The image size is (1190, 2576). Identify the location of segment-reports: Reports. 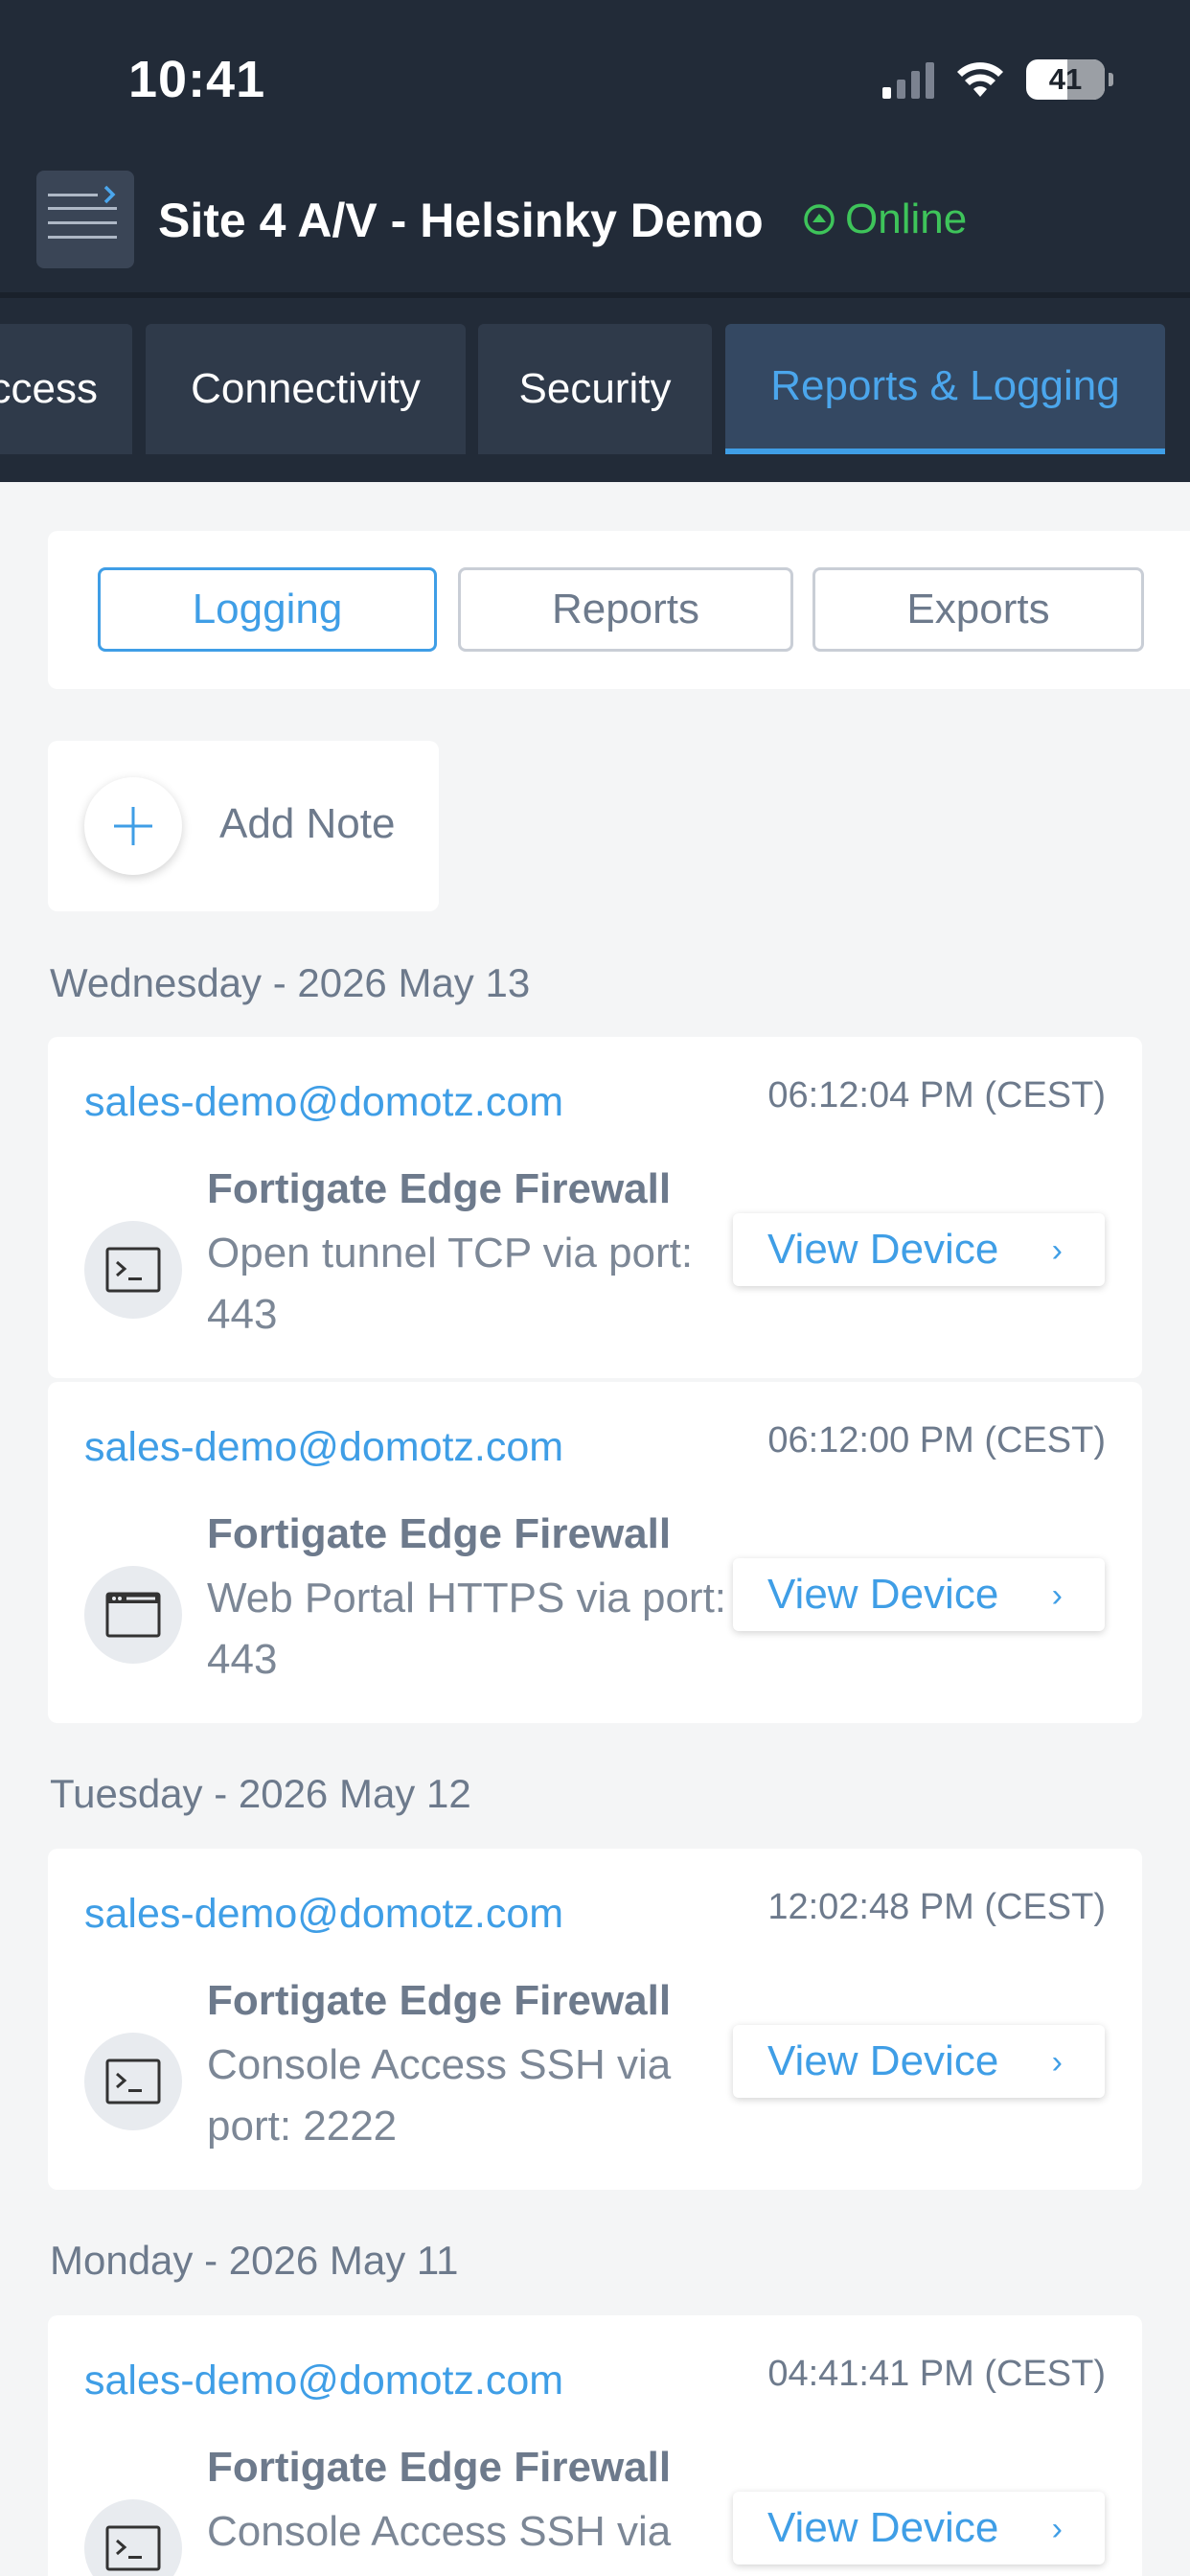
(625, 609).